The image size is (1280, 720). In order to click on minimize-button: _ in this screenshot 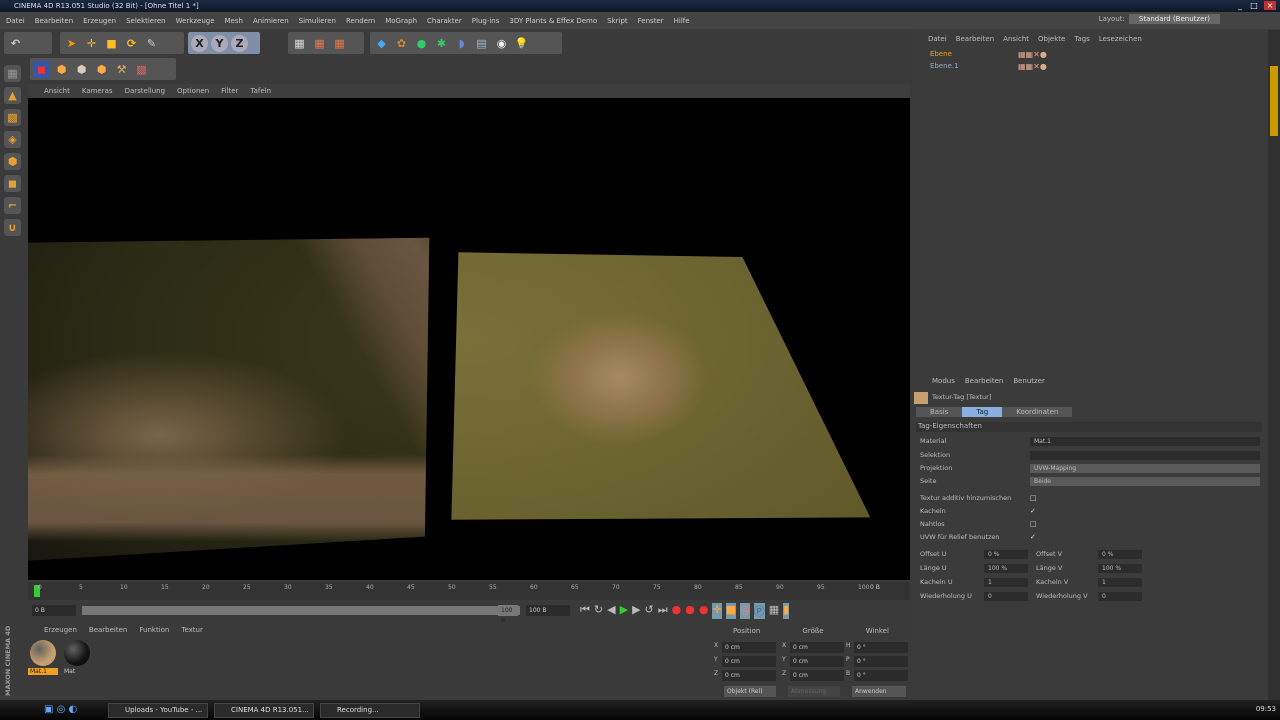, I will do `click(1240, 5)`.